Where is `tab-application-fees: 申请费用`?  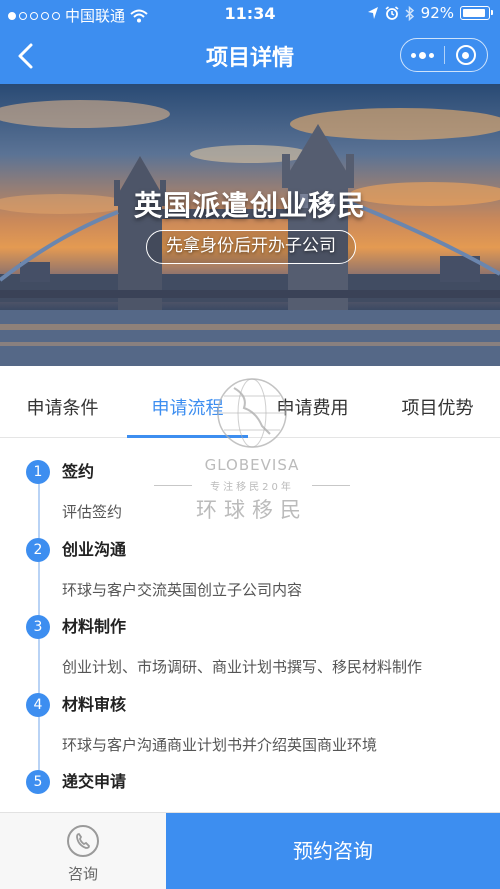 tab-application-fees: 申请费用 is located at coordinates (312, 408).